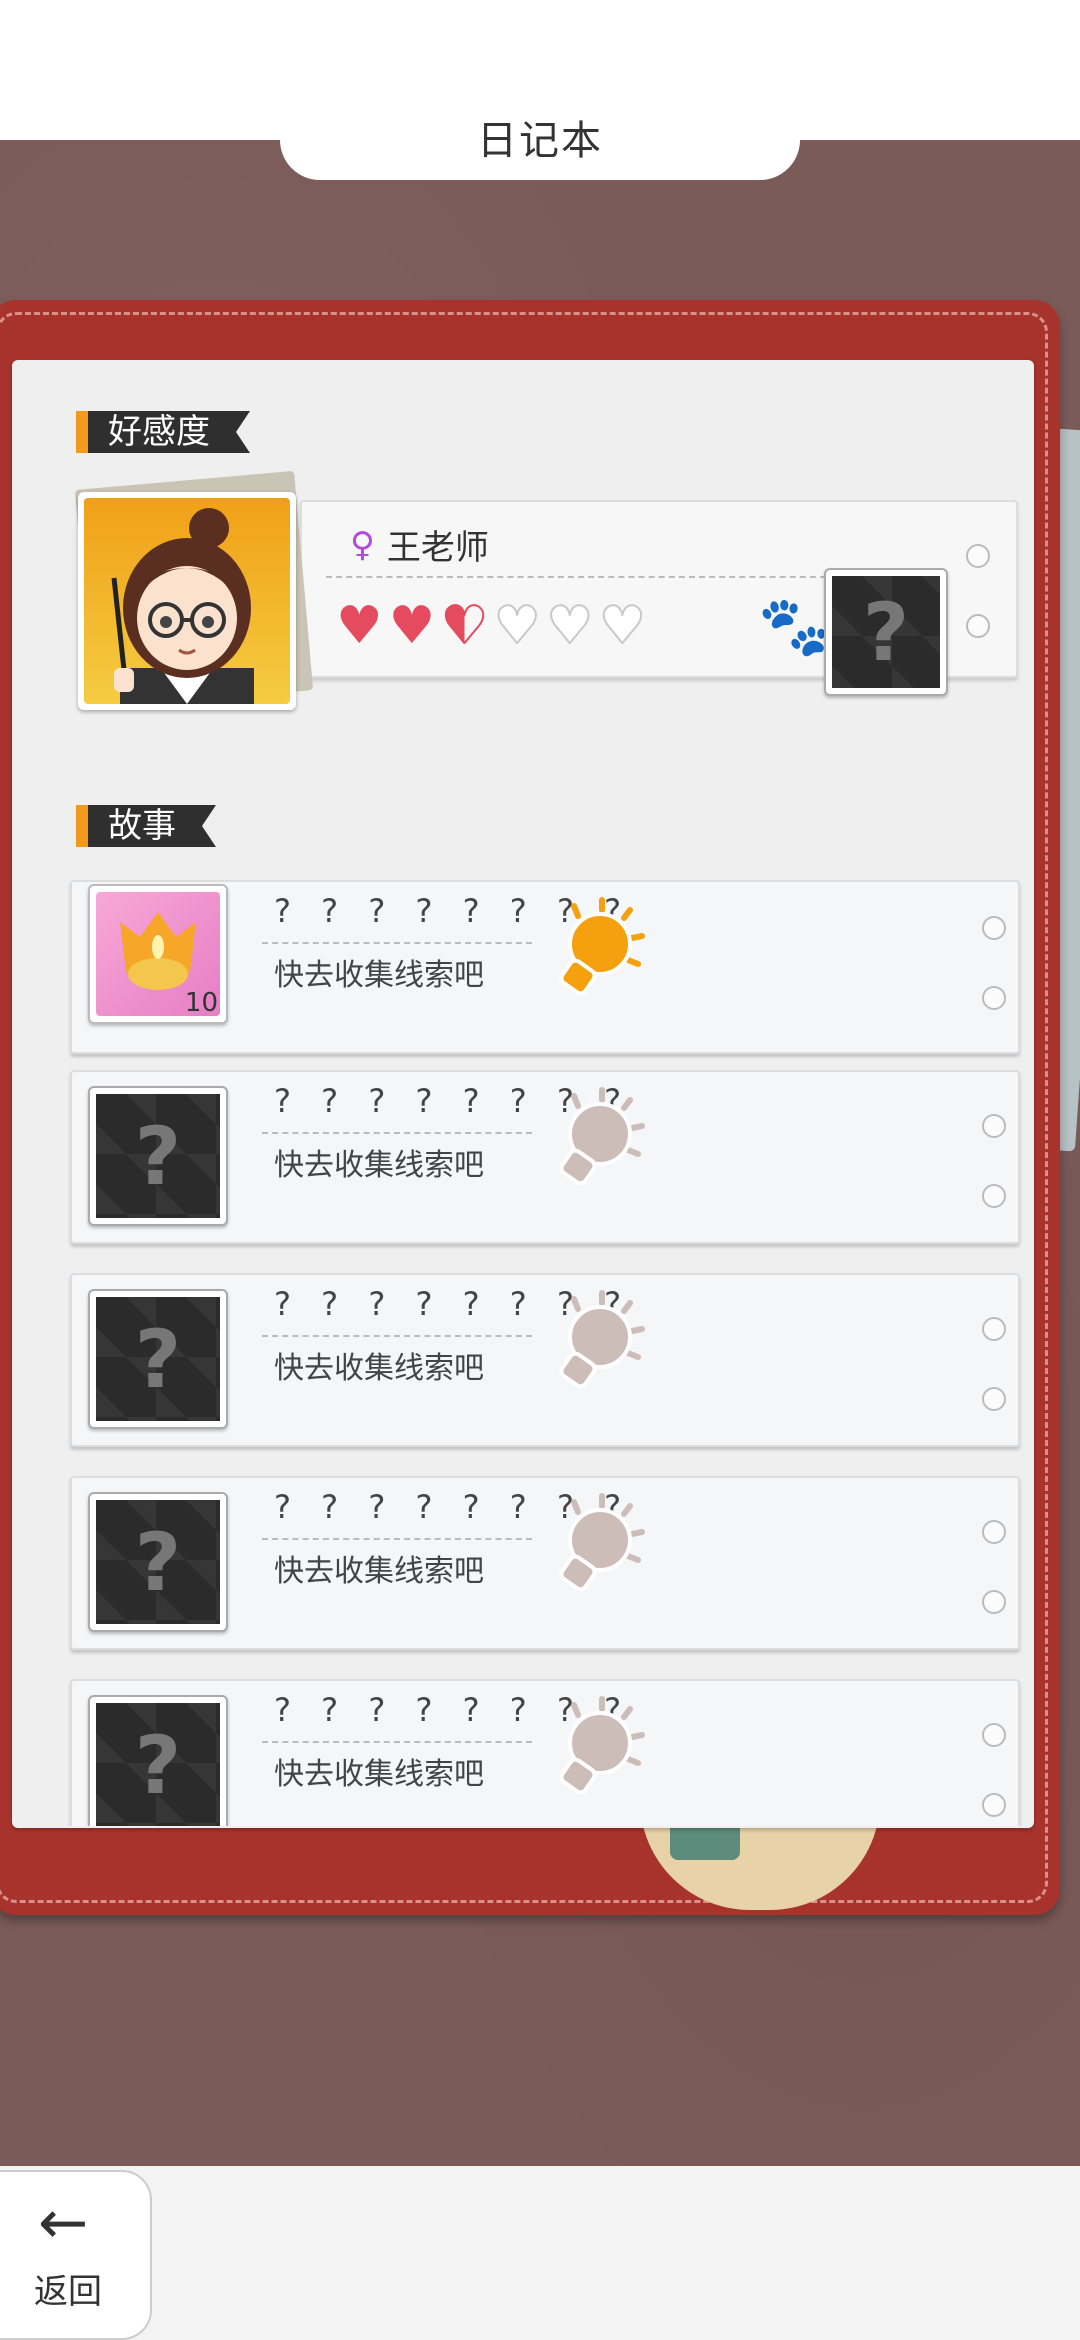  I want to click on story-section-label: 故事, so click(146, 826).